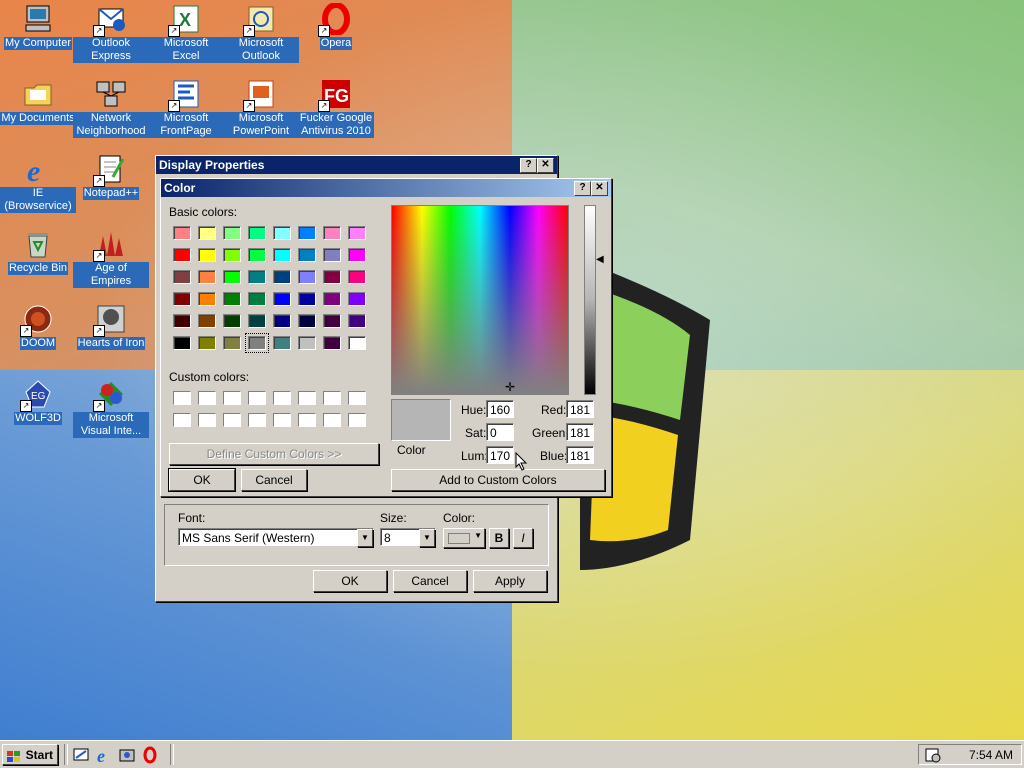 The height and width of the screenshot is (770, 1024). What do you see at coordinates (111, 258) in the screenshot?
I see `desktop-icon-age-of-empires: ↗ Age of Empires` at bounding box center [111, 258].